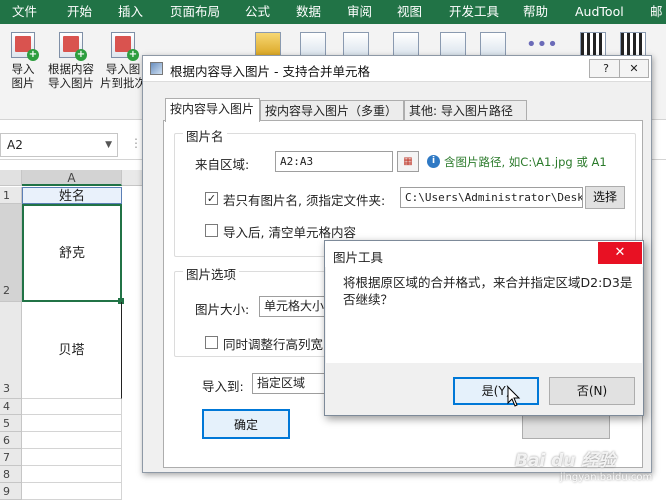  Describe the element at coordinates (542, 44) in the screenshot. I see `more-icon: •••` at that location.